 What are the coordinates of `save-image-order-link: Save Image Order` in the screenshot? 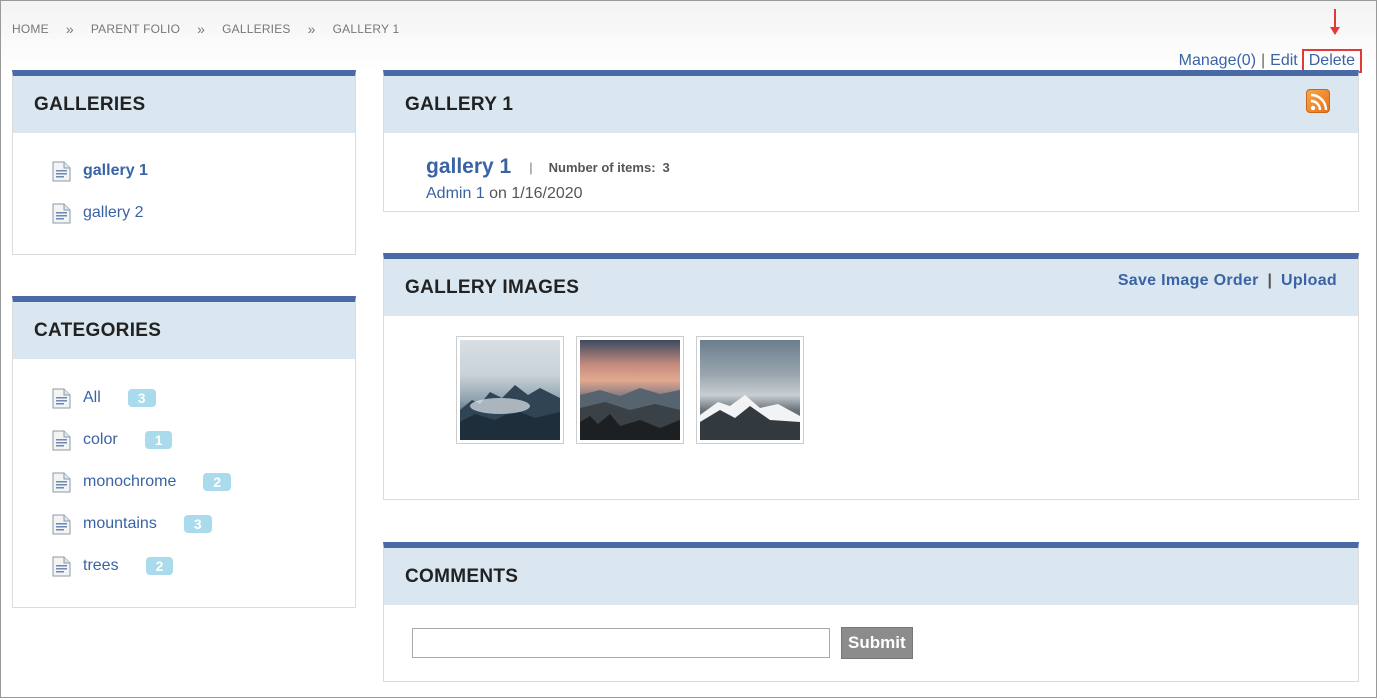 It's located at (1188, 280).